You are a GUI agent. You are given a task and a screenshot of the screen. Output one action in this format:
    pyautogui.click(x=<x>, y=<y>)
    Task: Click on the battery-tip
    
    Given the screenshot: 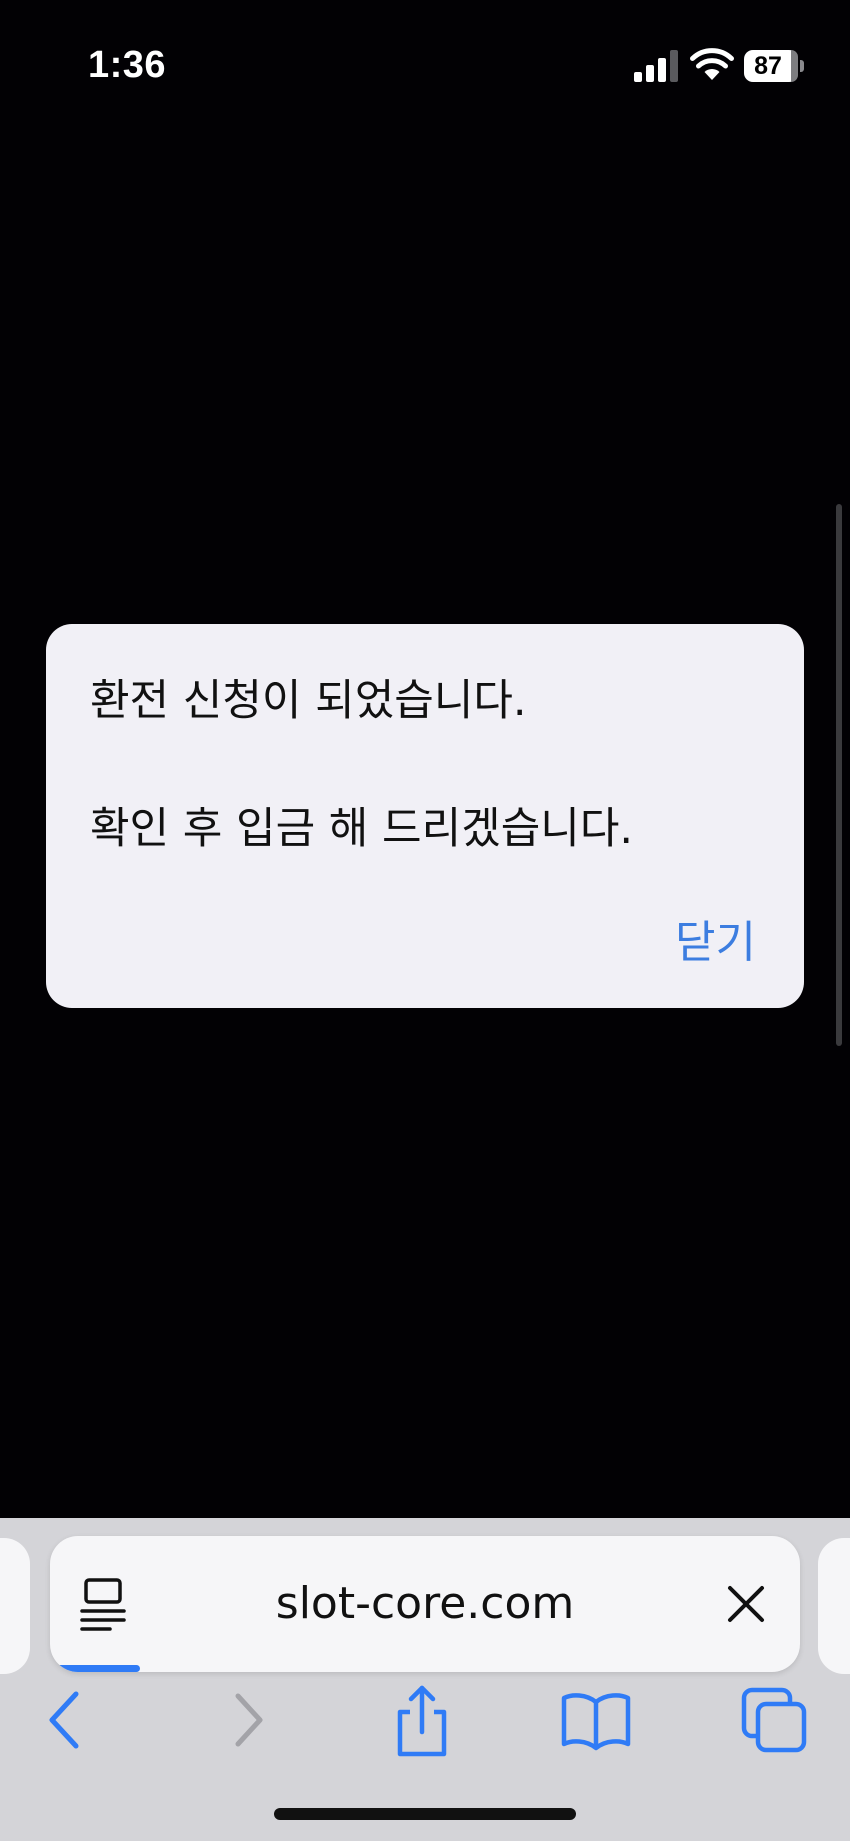 What is the action you would take?
    pyautogui.click(x=802, y=66)
    